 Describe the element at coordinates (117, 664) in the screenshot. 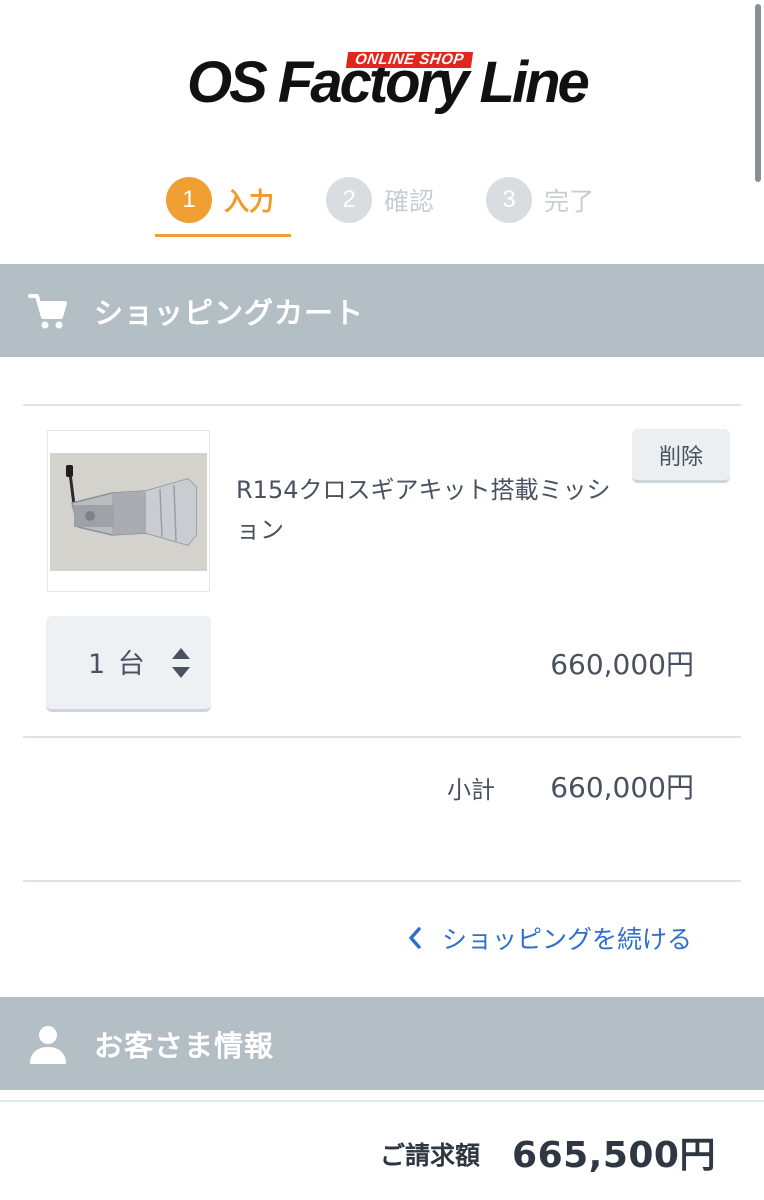

I see `quantity-value: 1 台` at that location.